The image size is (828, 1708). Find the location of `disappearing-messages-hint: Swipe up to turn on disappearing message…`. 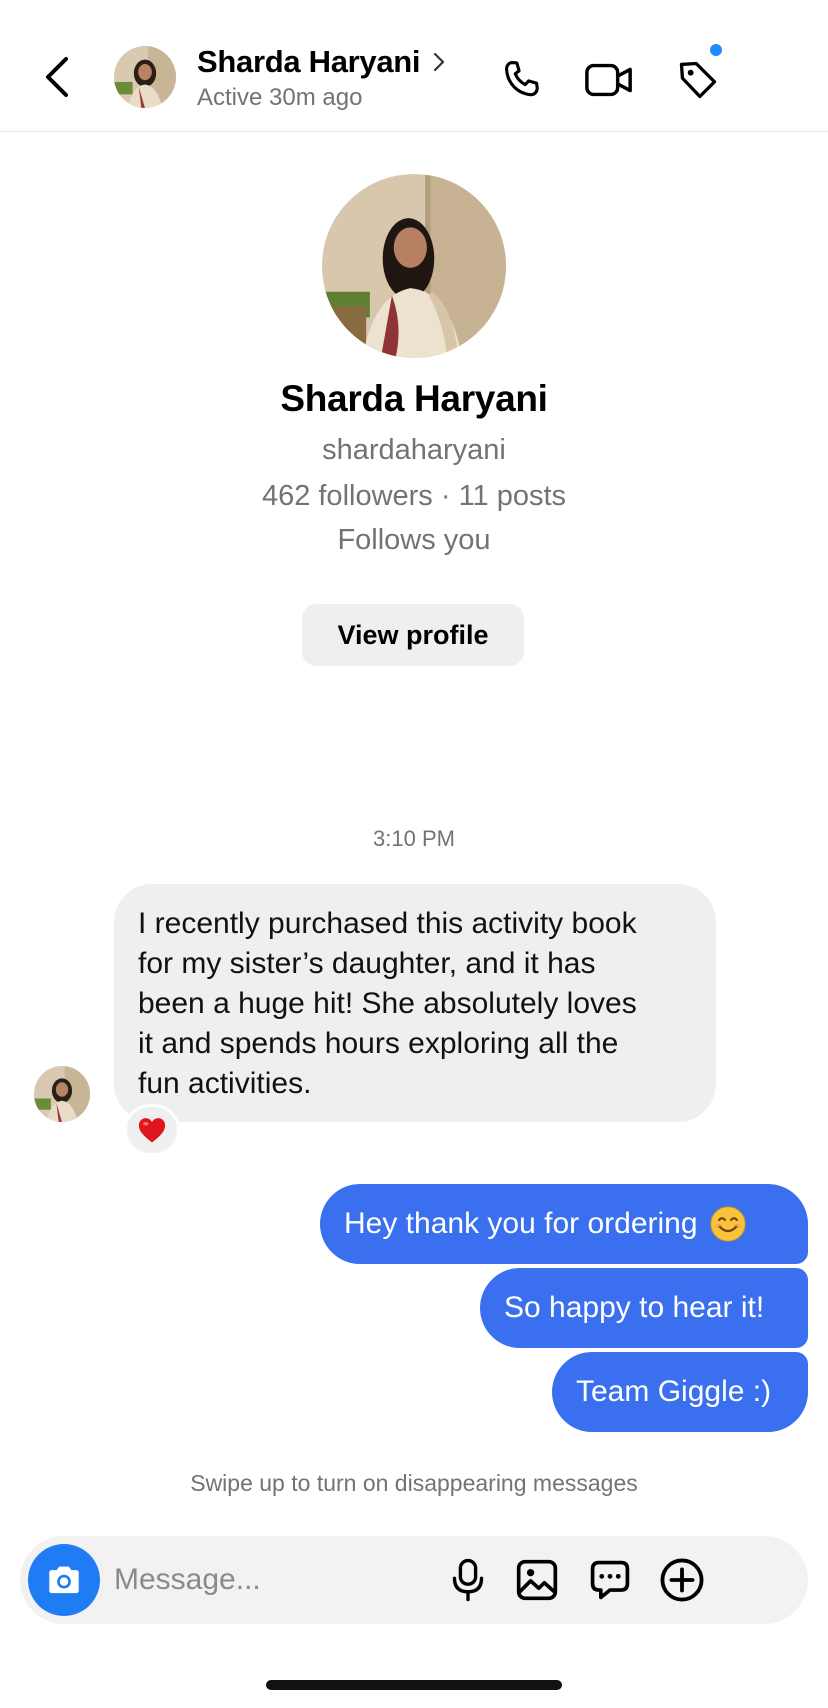

disappearing-messages-hint: Swipe up to turn on disappearing message… is located at coordinates (414, 1483).